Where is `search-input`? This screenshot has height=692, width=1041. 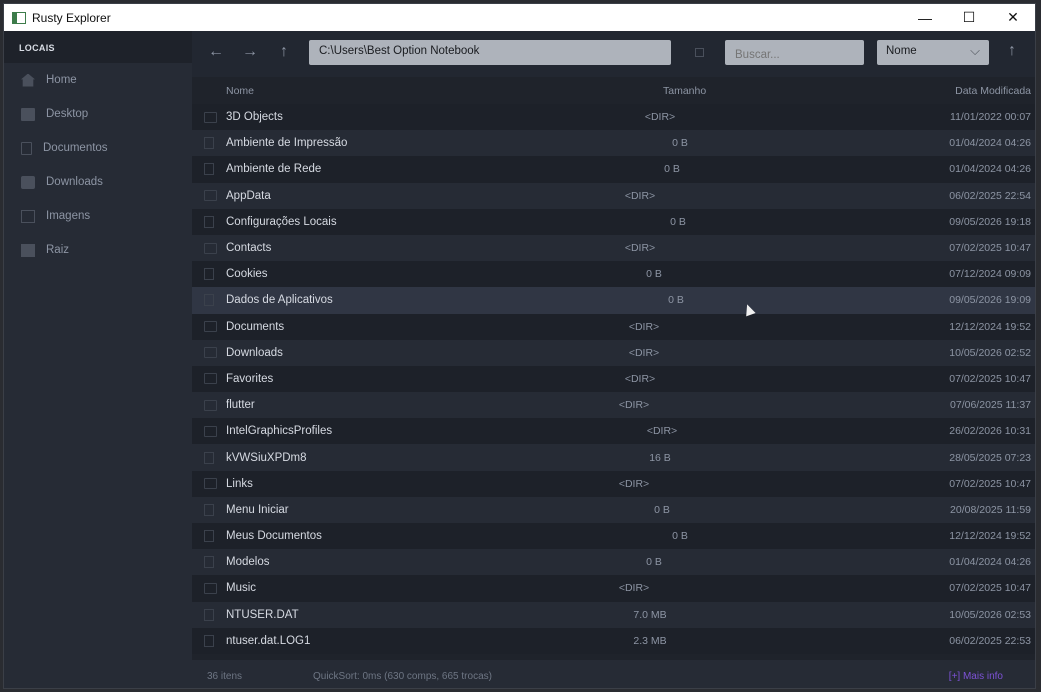
search-input is located at coordinates (794, 52).